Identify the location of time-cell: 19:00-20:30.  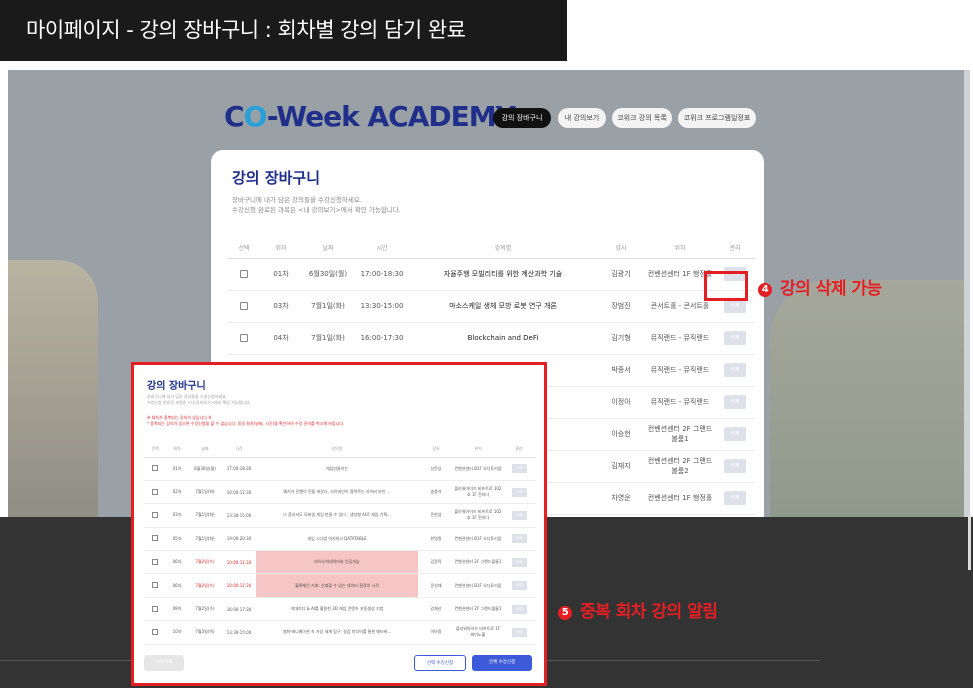
(239, 539).